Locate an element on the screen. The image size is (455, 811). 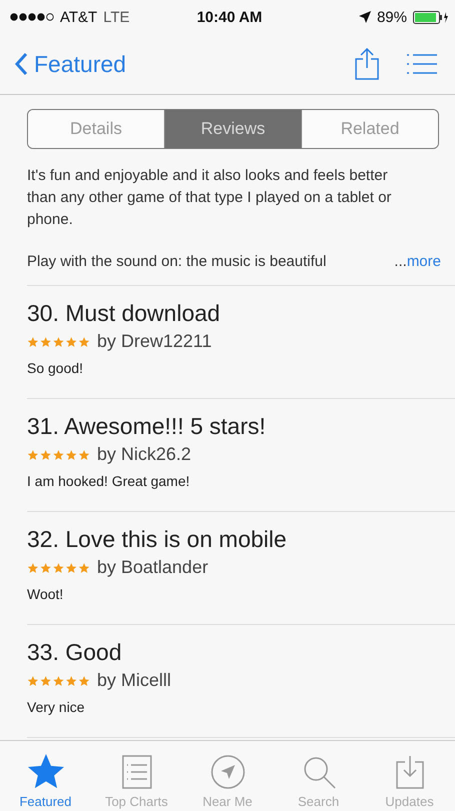
tab-bar-item: Near Me is located at coordinates (227, 776).